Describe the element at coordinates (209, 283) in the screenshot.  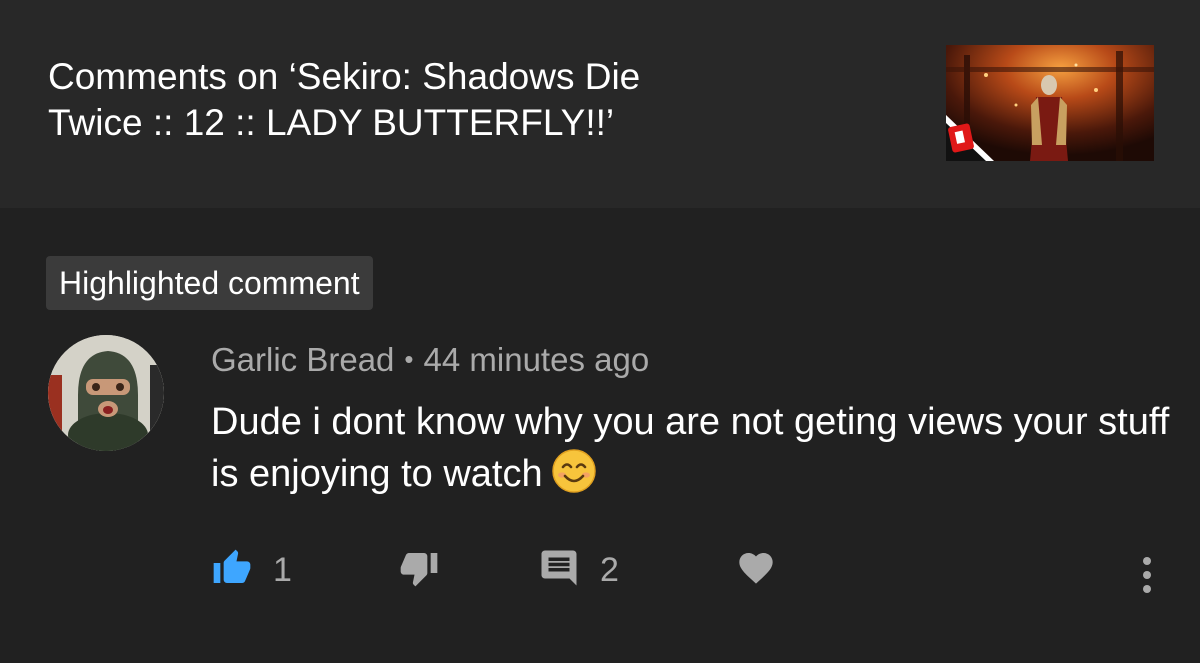
I see `highlighted-comment-badge: Highlighted comment` at that location.